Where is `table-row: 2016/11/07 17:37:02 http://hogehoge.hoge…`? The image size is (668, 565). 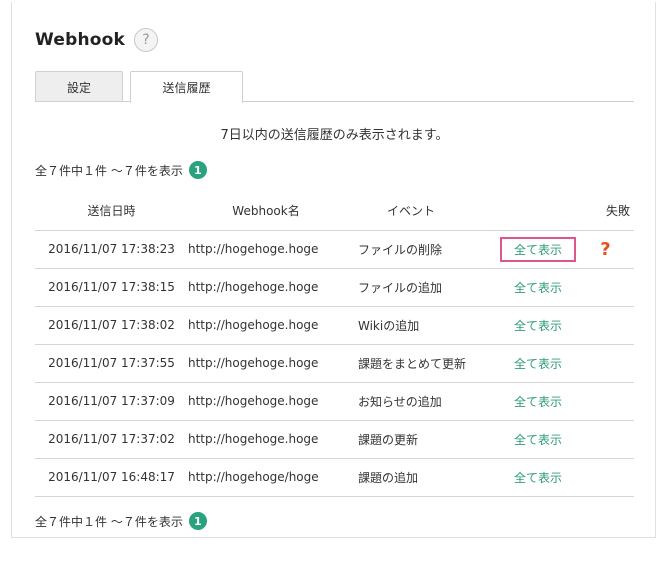 table-row: 2016/11/07 17:37:02 http://hogehoge.hoge… is located at coordinates (334, 439).